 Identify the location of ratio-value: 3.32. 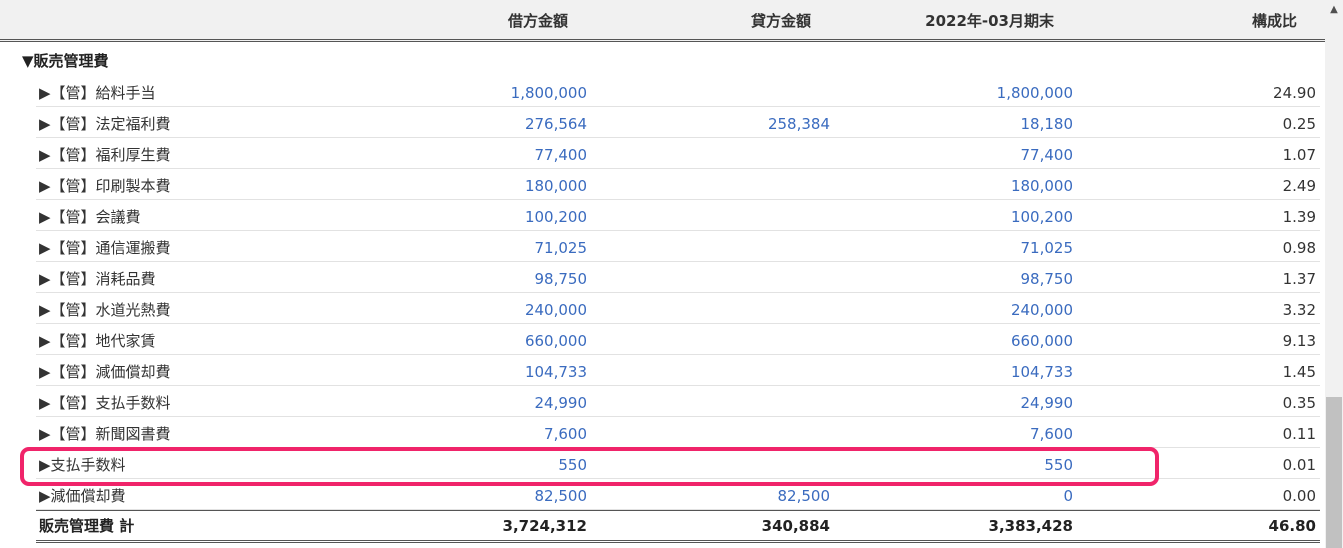
(1299, 310).